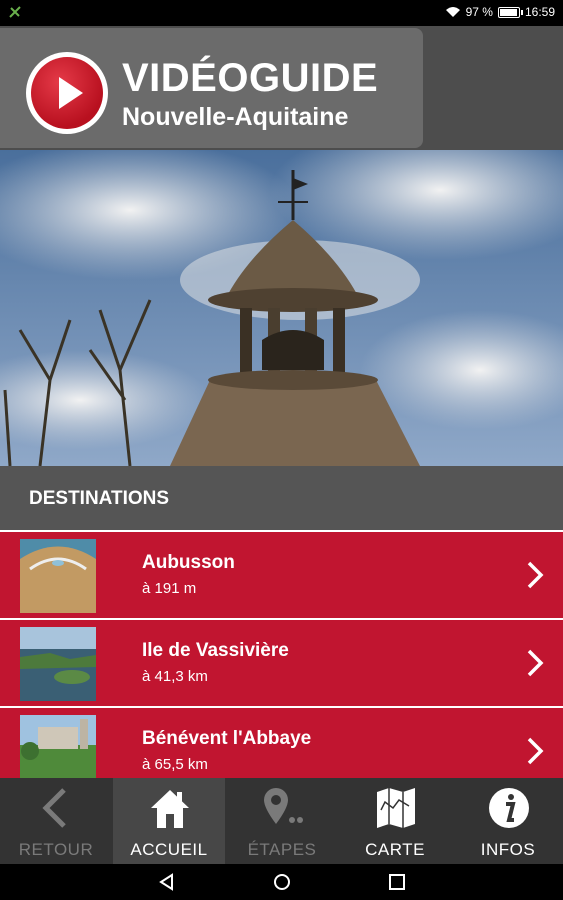 This screenshot has width=563, height=900. What do you see at coordinates (175, 676) in the screenshot?
I see `destination-distance: à 41,3 km` at bounding box center [175, 676].